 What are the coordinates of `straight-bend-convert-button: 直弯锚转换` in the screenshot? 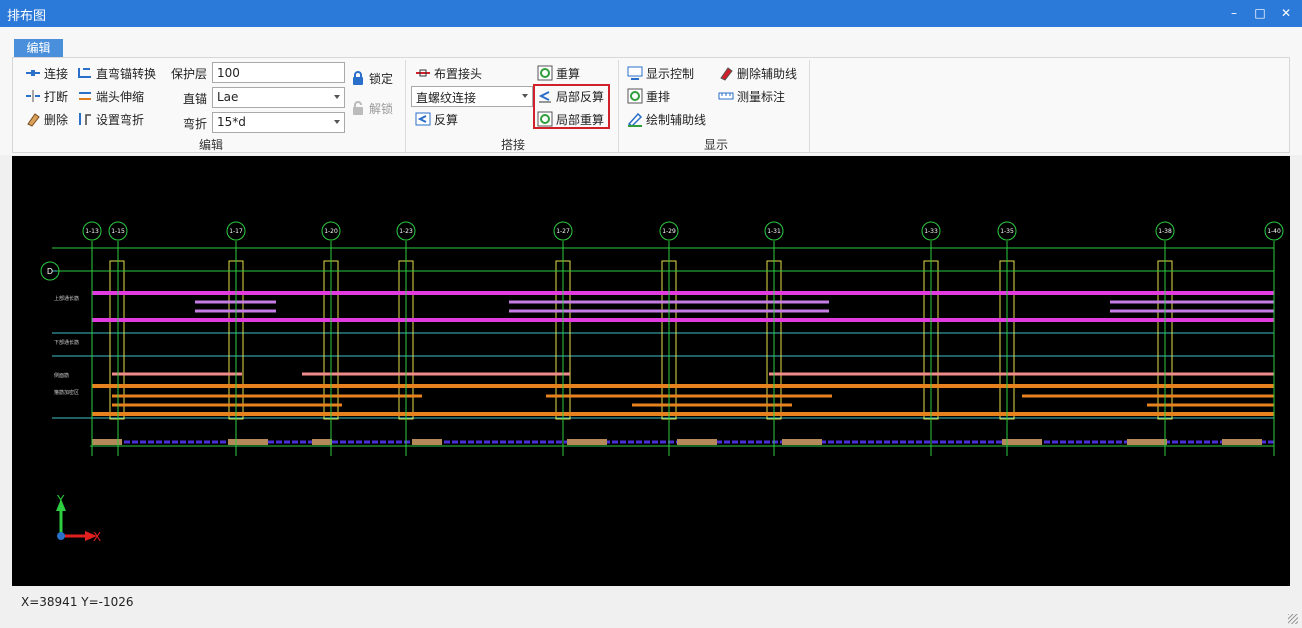 It's located at (116, 73).